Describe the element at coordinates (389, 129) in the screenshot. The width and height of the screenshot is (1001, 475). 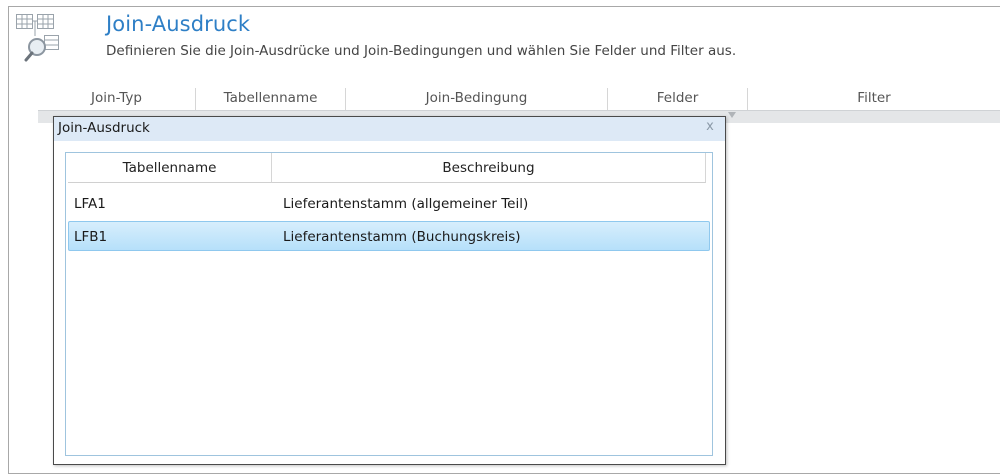
I see `dialog-title: Join-Ausdruck` at that location.